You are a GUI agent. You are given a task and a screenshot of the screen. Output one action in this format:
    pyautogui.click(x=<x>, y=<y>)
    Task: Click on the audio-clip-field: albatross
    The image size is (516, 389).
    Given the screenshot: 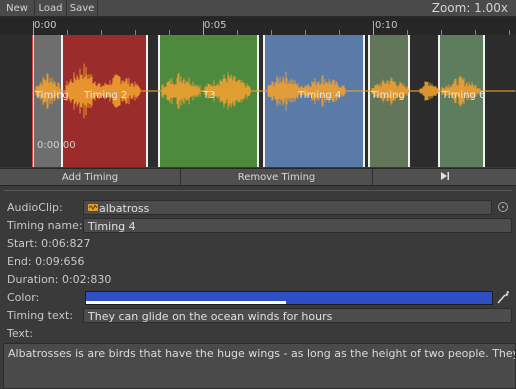 What is the action you would take?
    pyautogui.click(x=287, y=207)
    